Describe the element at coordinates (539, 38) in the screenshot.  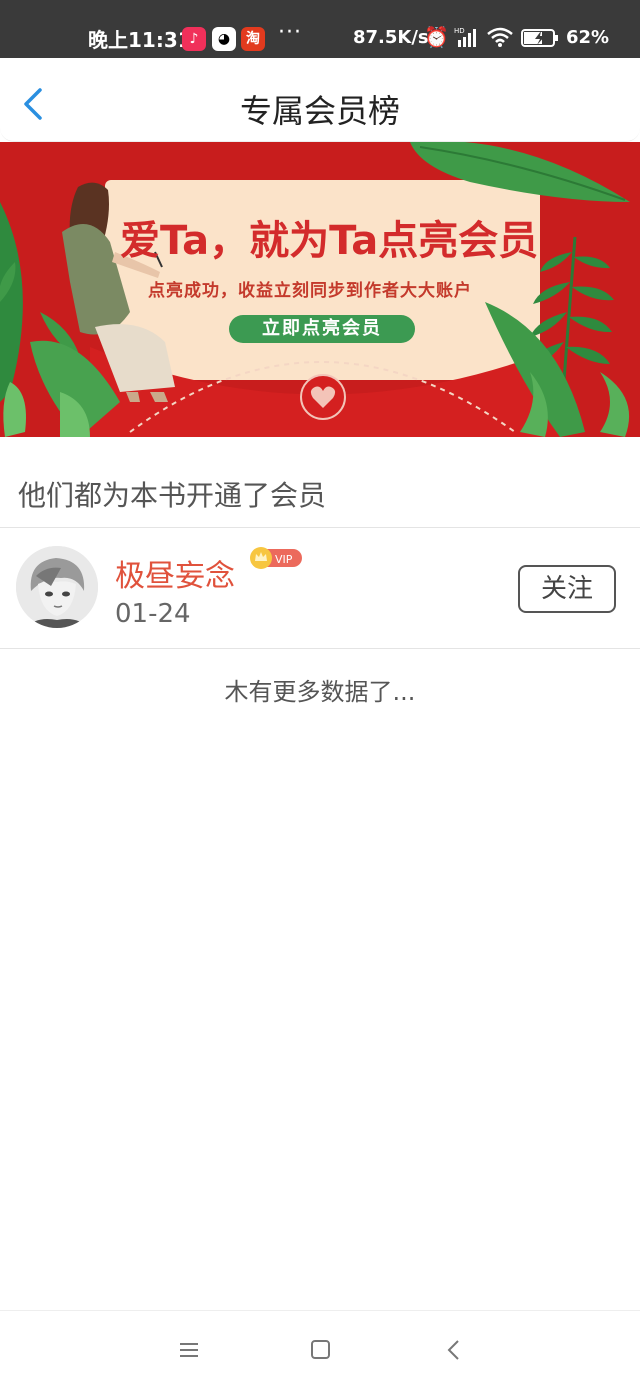
I see `battery-charging-icon` at that location.